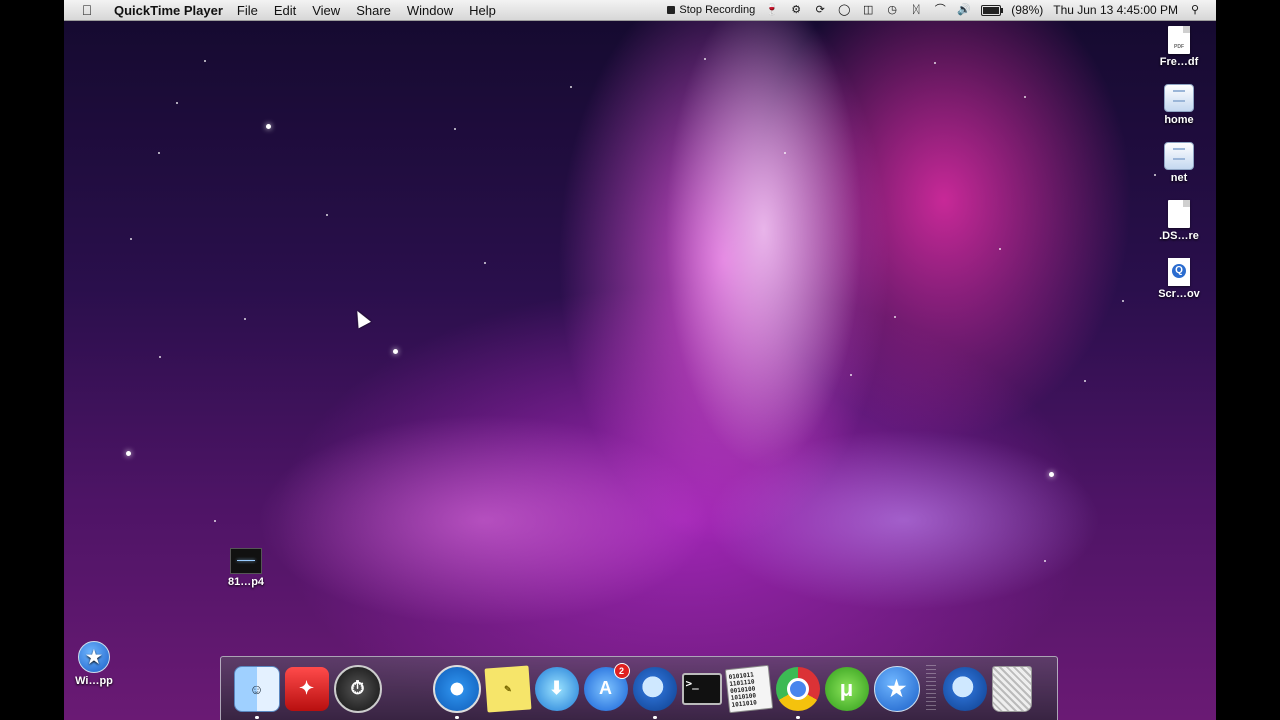 The height and width of the screenshot is (720, 1280). Describe the element at coordinates (964, 10) in the screenshot. I see `volume-icon: 🔊` at that location.